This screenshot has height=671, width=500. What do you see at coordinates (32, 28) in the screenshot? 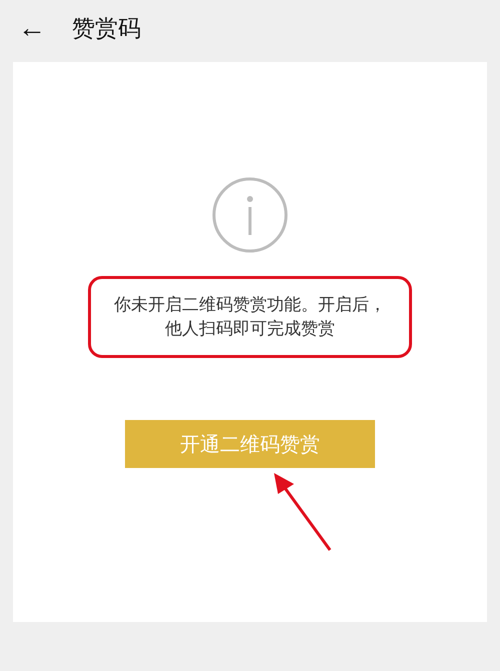
I see `back-button: ←` at bounding box center [32, 28].